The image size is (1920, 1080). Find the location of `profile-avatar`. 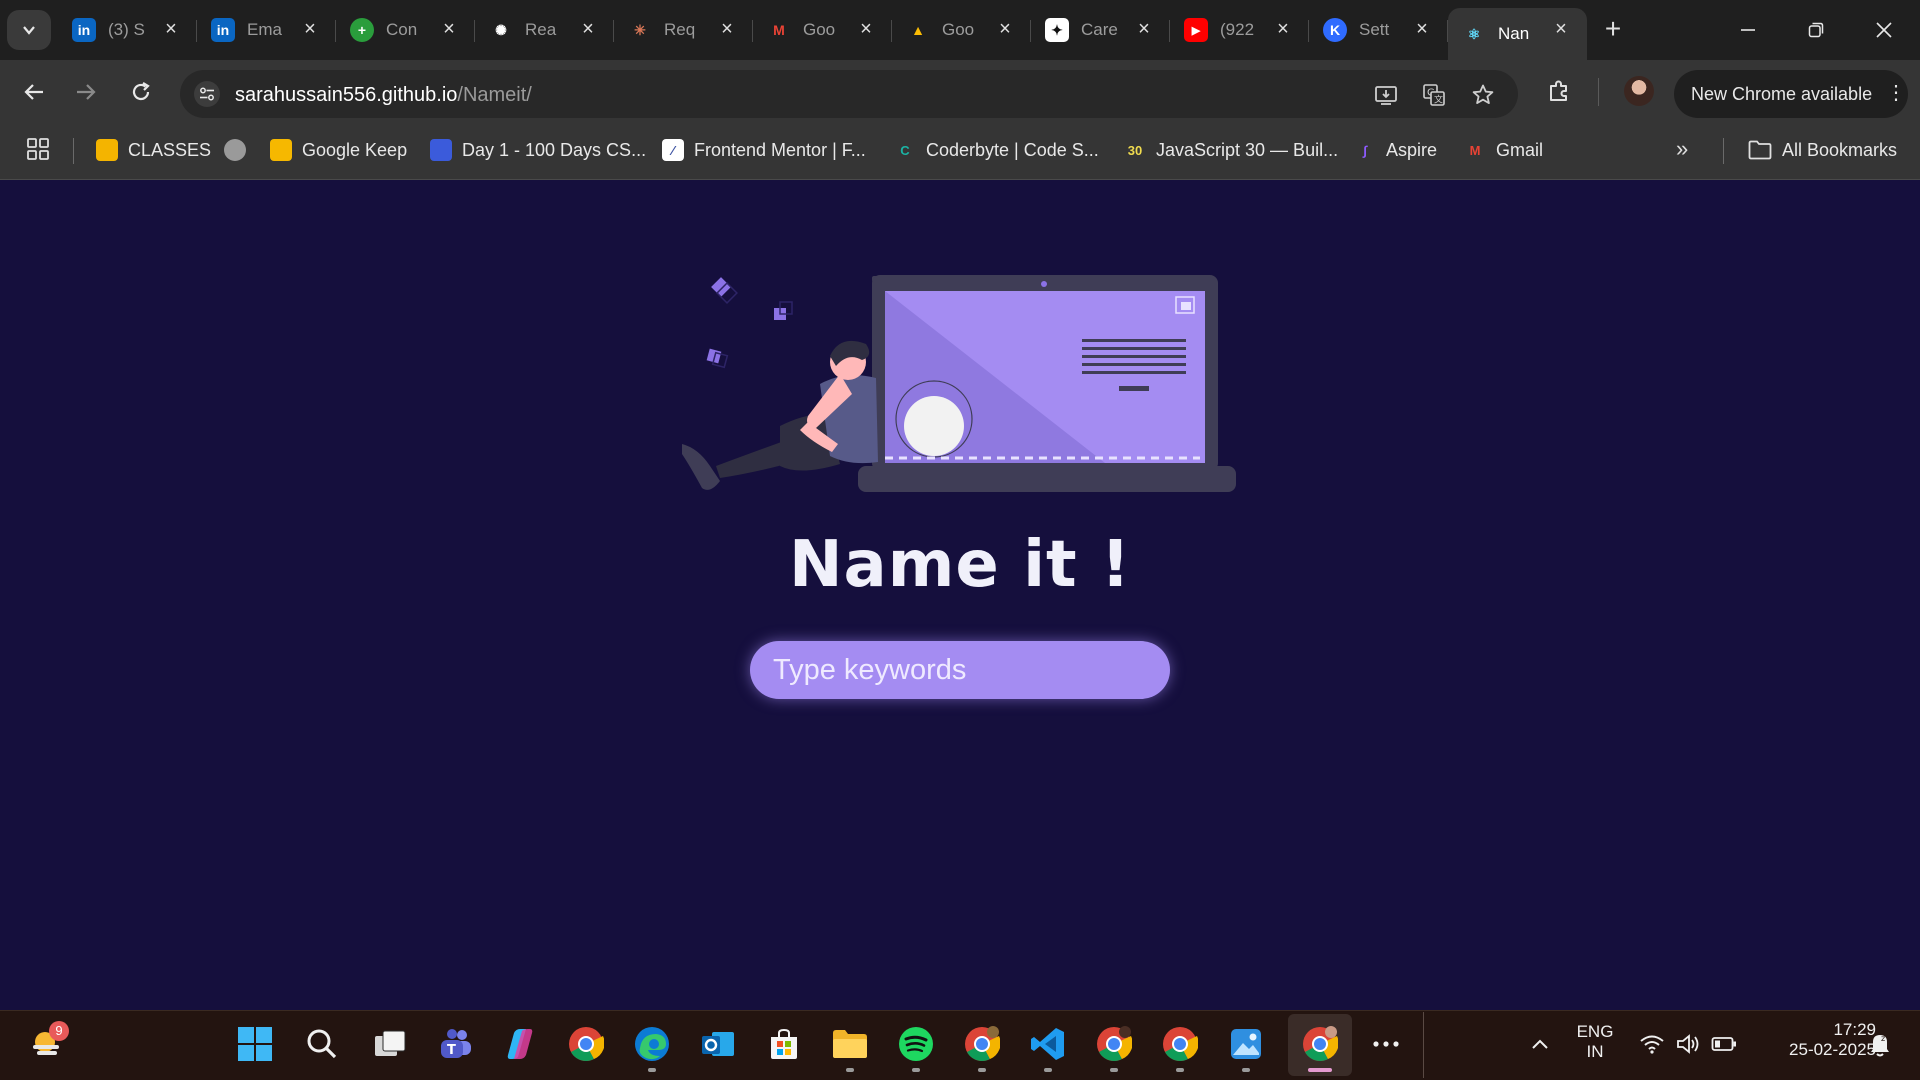

profile-avatar is located at coordinates (1639, 91).